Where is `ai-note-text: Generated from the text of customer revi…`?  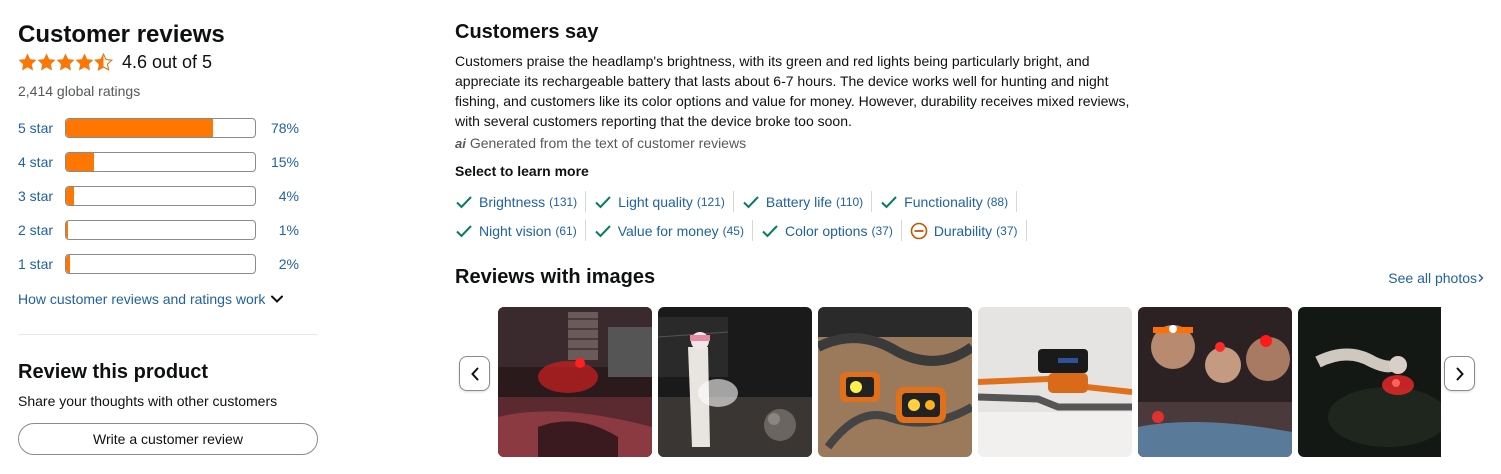
ai-note-text: Generated from the text of customer revi… is located at coordinates (608, 143).